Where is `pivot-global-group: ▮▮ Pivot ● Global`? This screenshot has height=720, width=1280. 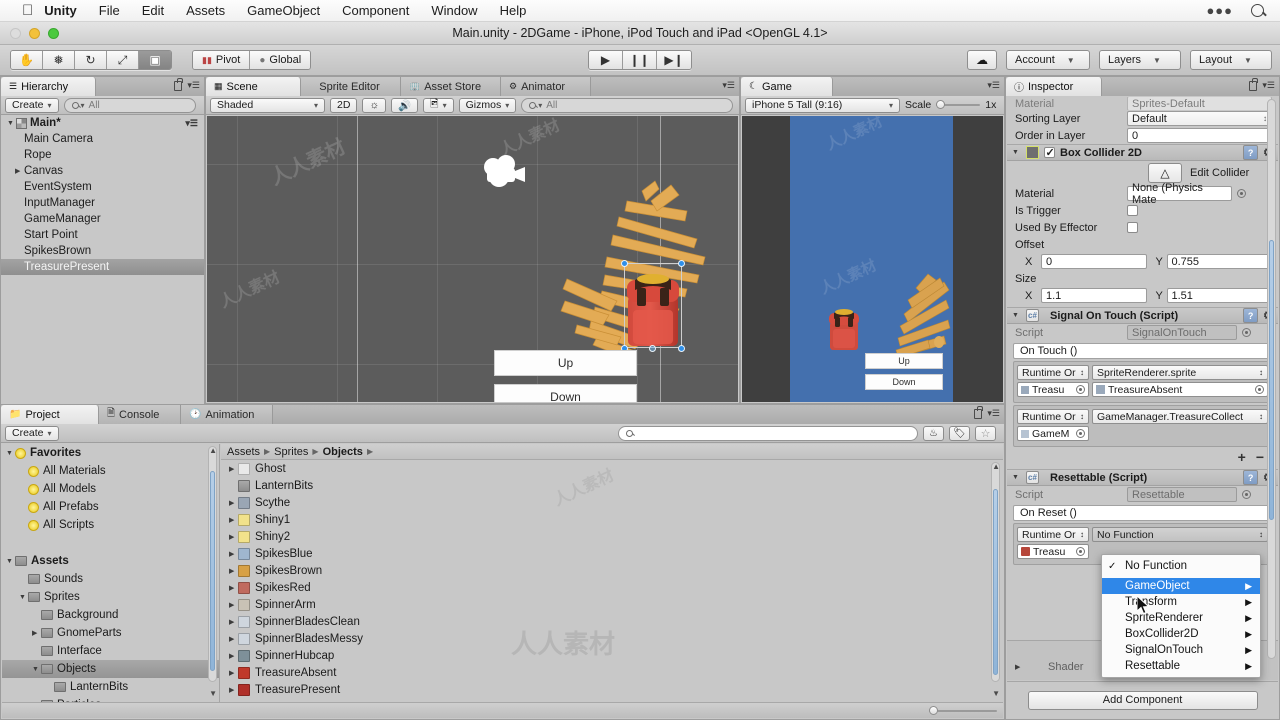
pivot-global-group: ▮▮ Pivot ● Global is located at coordinates (252, 60).